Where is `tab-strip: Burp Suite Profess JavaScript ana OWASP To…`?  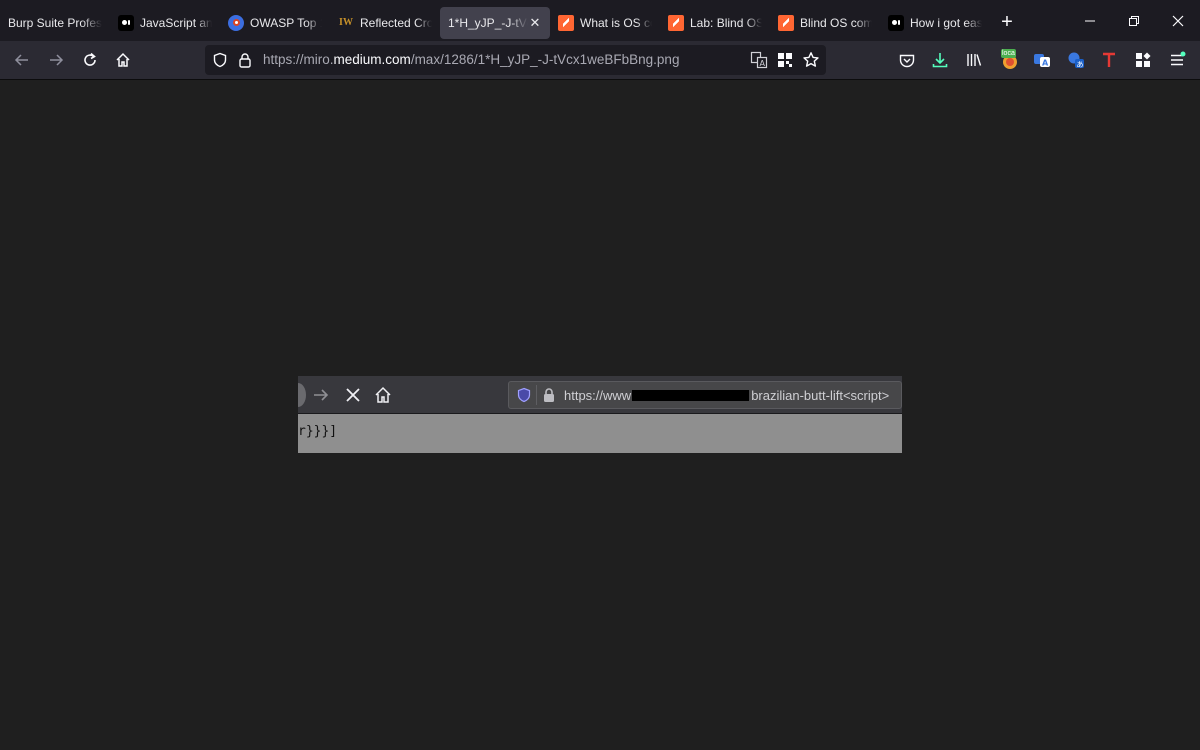
tab-strip: Burp Suite Profess JavaScript ana OWASP To… is located at coordinates (600, 20).